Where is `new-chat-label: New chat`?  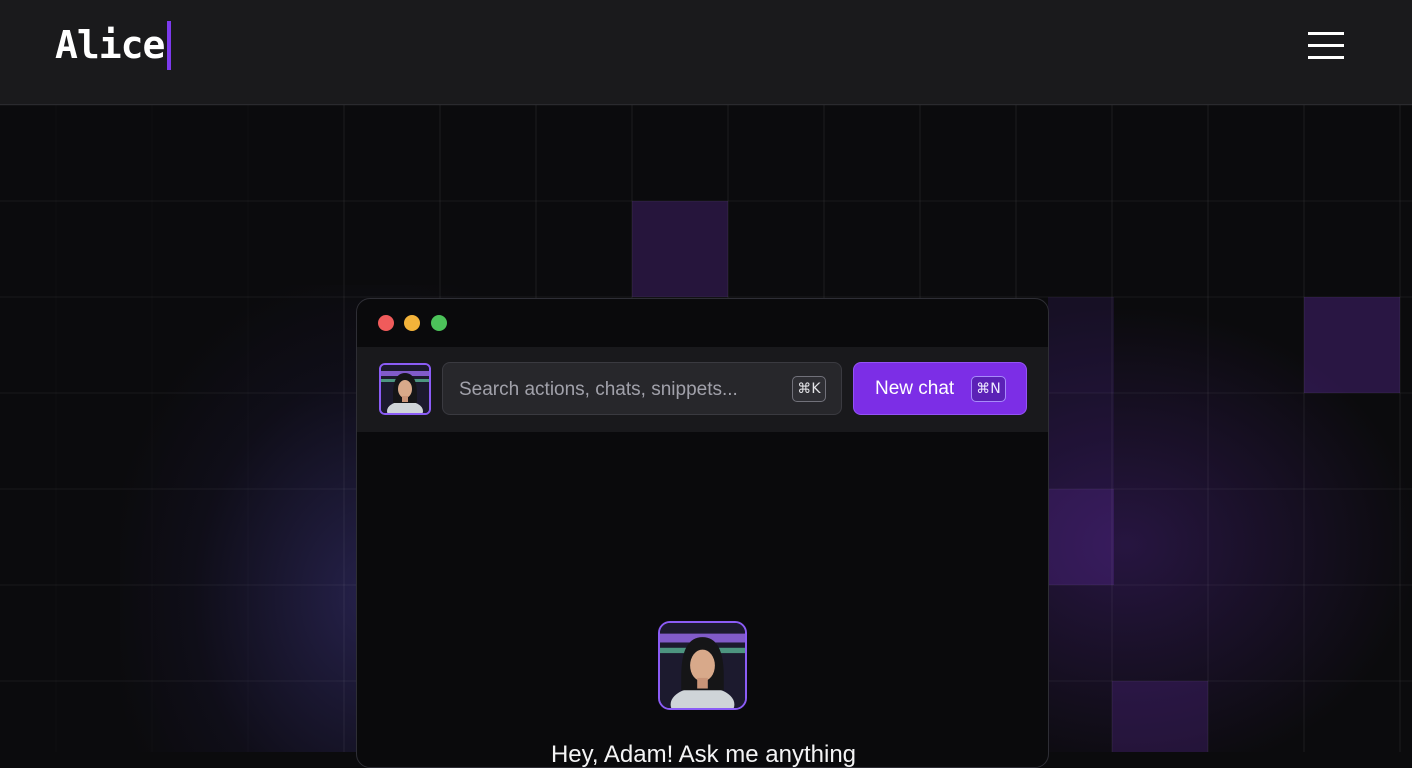
new-chat-label: New chat is located at coordinates (915, 388).